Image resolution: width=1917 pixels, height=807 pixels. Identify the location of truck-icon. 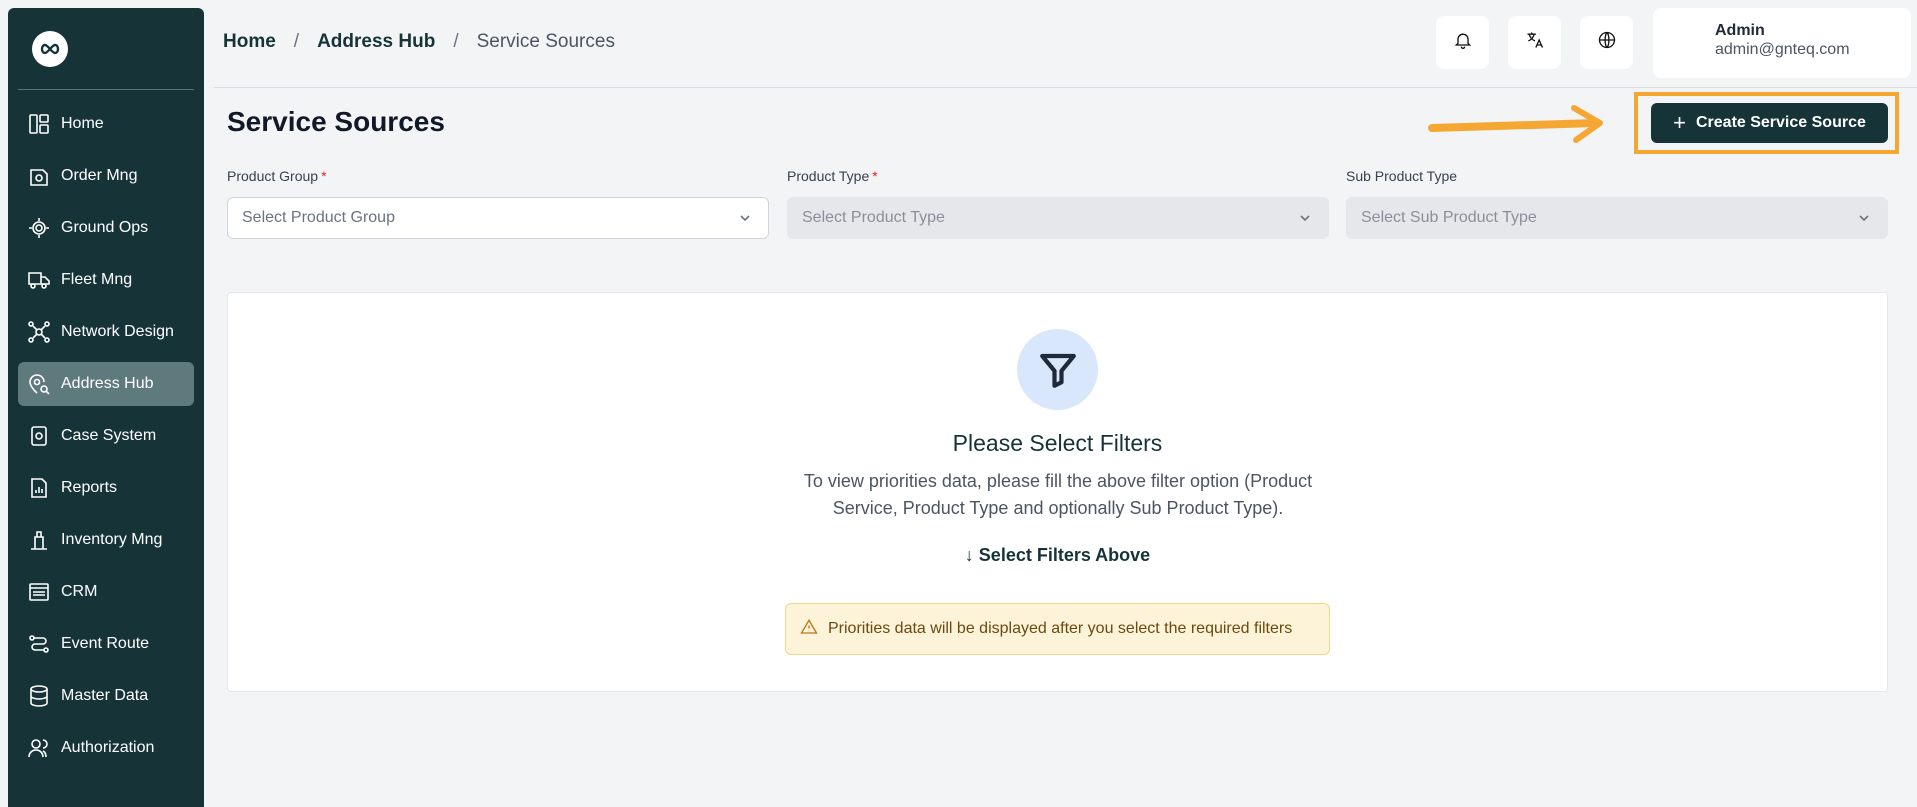
(39, 280).